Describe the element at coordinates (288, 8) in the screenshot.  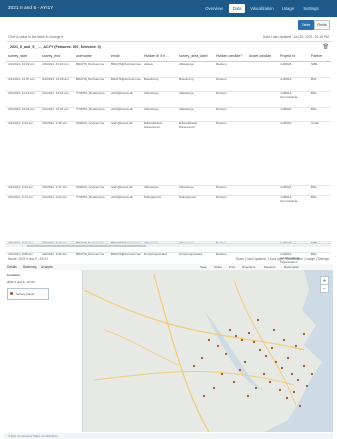
I see `nav-tab-usage: Usage` at that location.